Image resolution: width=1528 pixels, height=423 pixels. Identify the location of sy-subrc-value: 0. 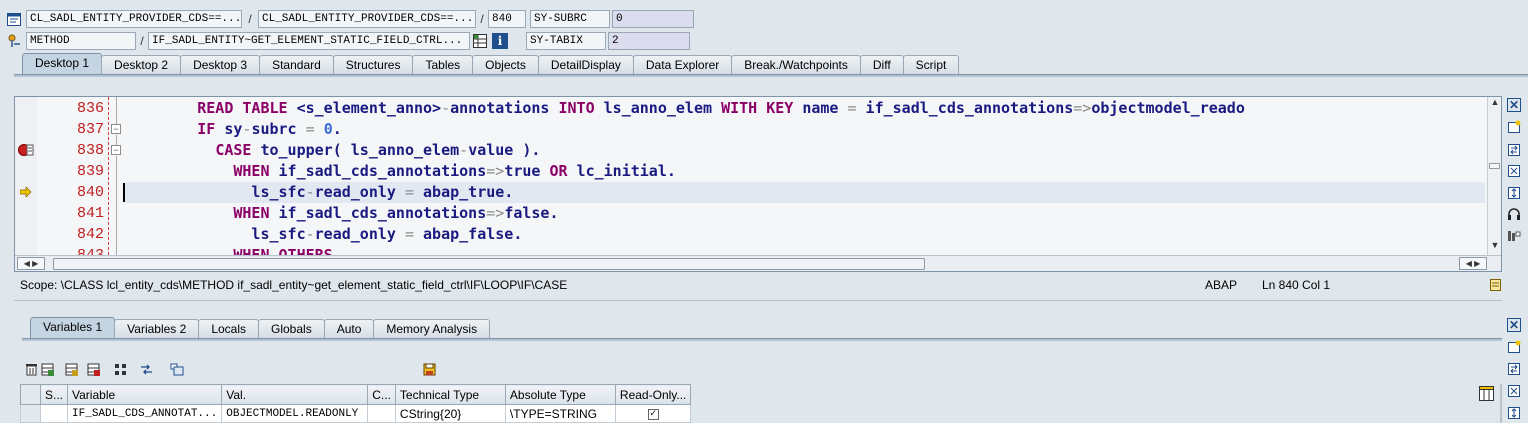
(653, 19).